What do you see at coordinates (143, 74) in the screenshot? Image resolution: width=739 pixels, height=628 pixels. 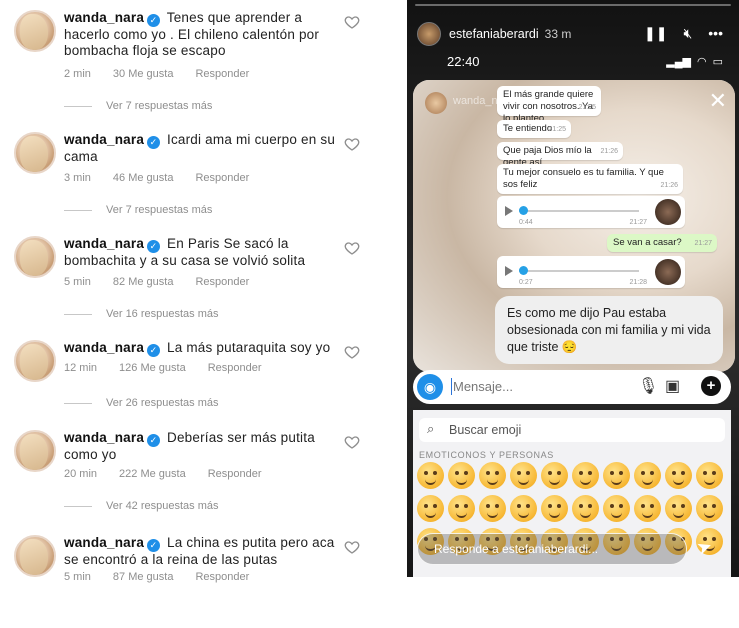 I see `like-count: 30 Me gusta` at bounding box center [143, 74].